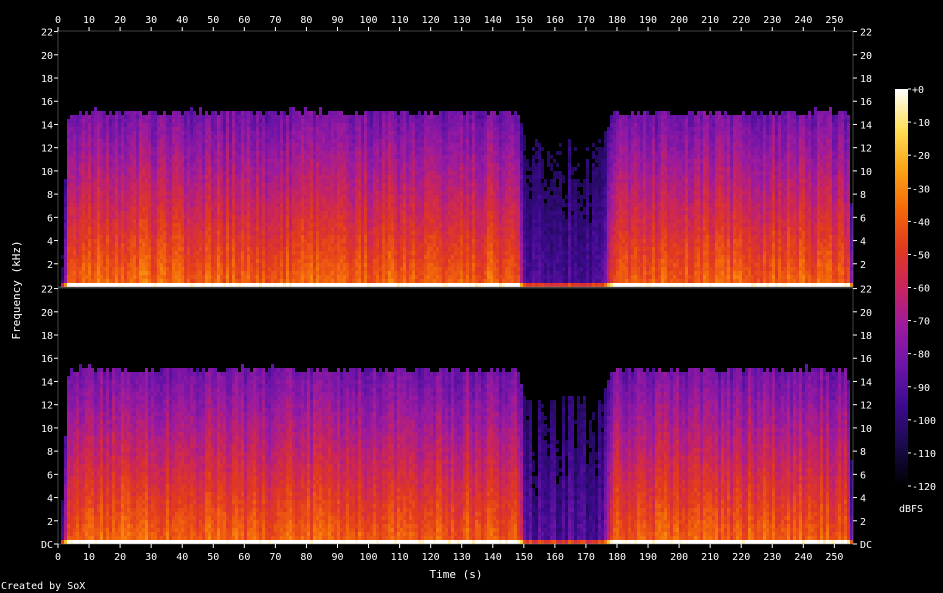 Image resolution: width=943 pixels, height=593 pixels. I want to click on colorbar-tick-label: -90, so click(921, 388).